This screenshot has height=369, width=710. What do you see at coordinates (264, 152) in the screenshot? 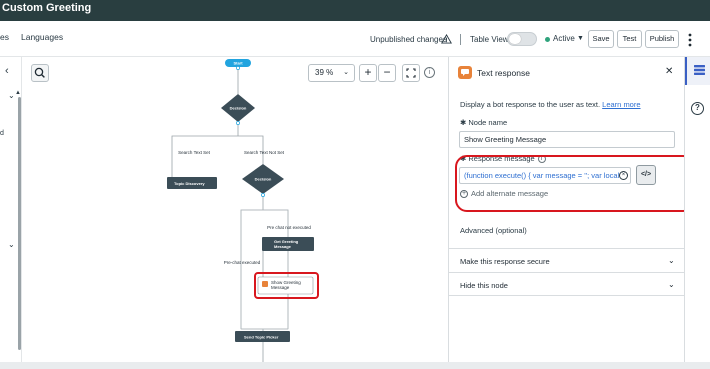
I see `branch-label: Search Text Not Set` at bounding box center [264, 152].